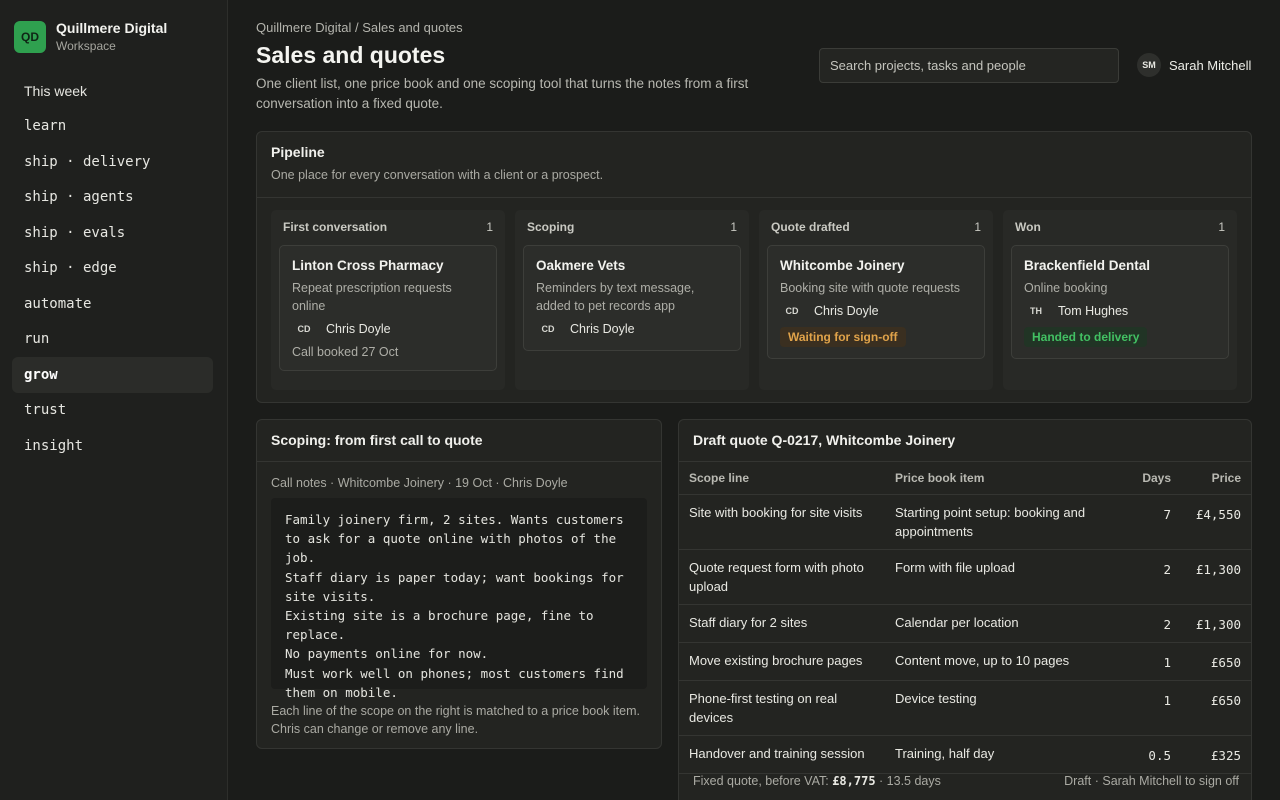  What do you see at coordinates (1216, 522) in the screenshot?
I see `price-value: £4,550` at bounding box center [1216, 522].